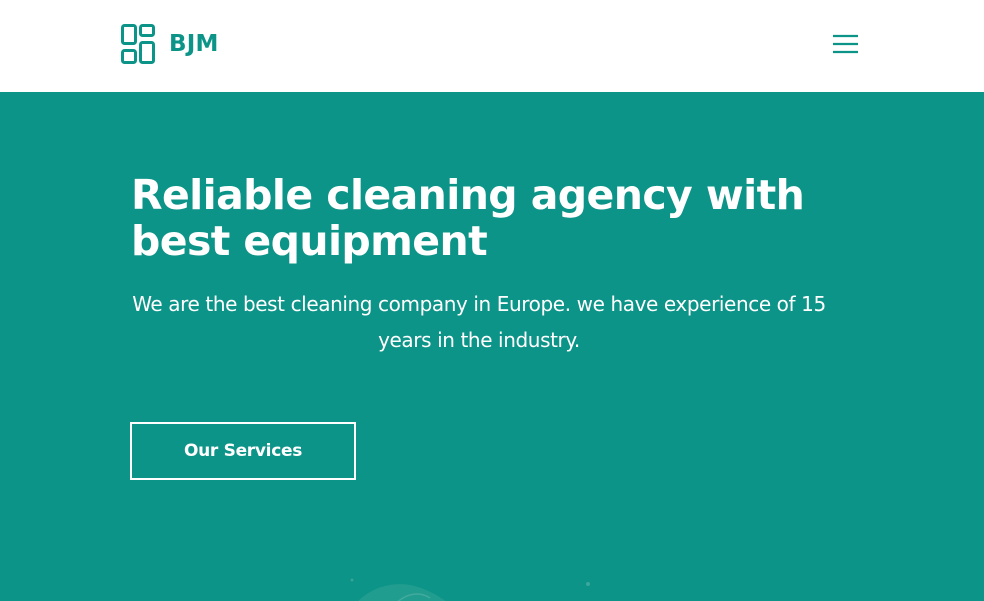 This screenshot has height=601, width=984. What do you see at coordinates (470, 589) in the screenshot?
I see `hero-image-edge` at bounding box center [470, 589].